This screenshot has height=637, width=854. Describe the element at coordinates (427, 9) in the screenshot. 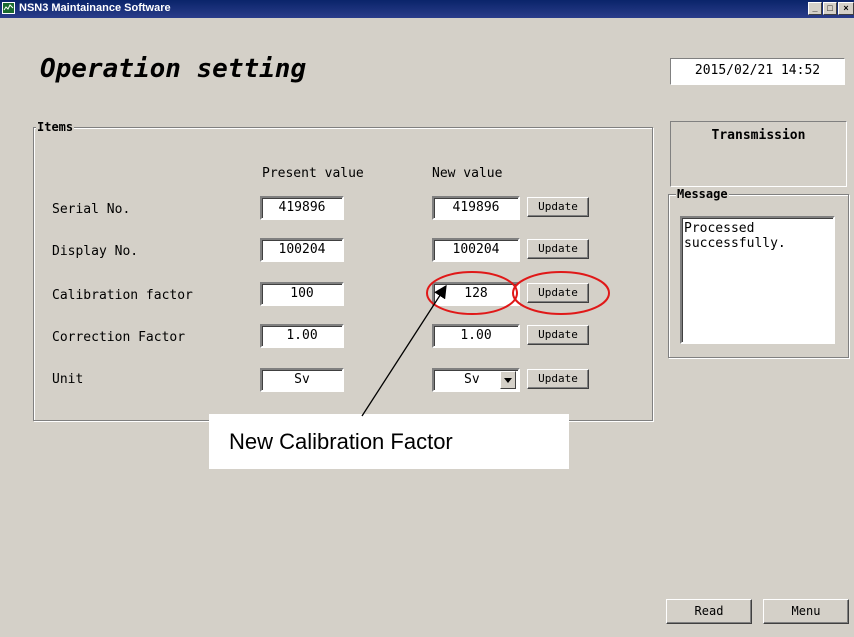

I see `title-bar: NSN3 Maintainance Software _ □ ×` at that location.